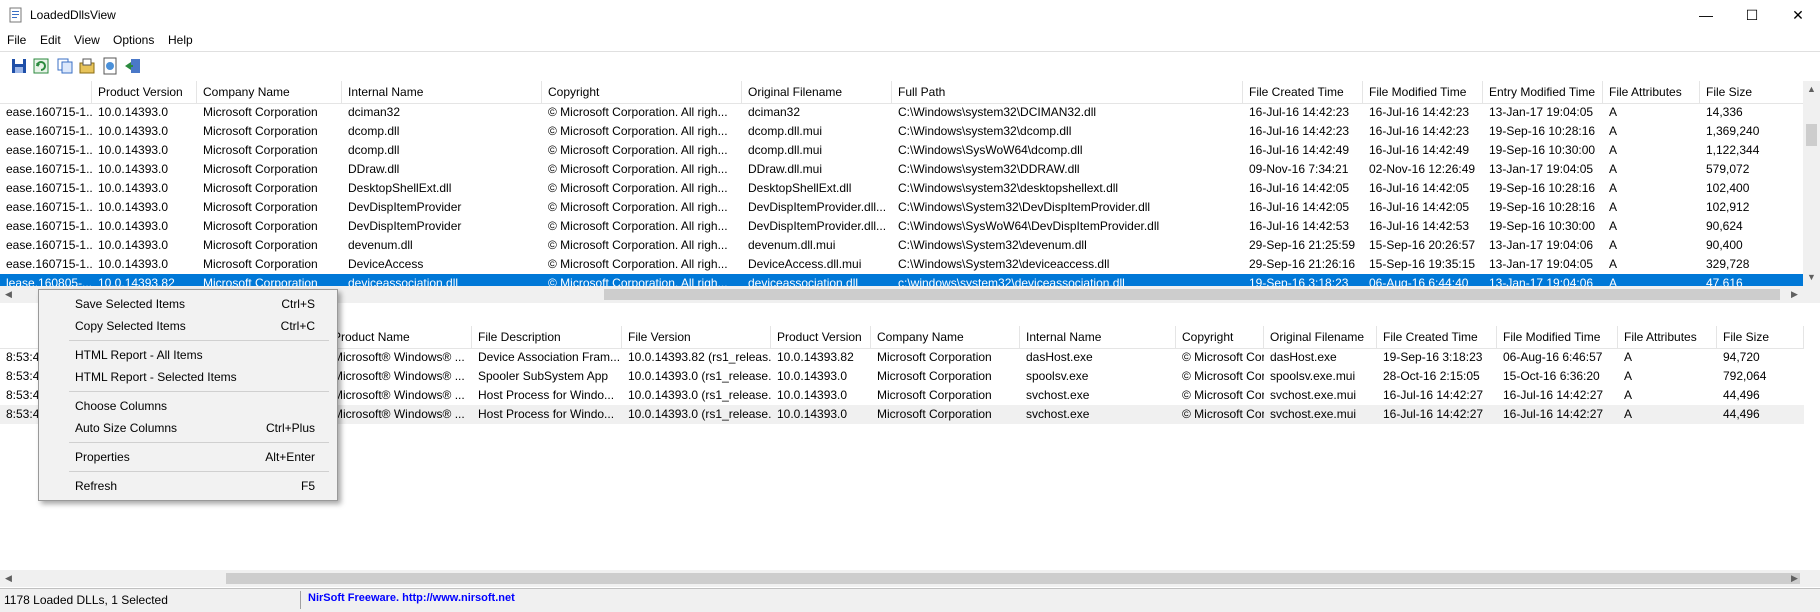  What do you see at coordinates (1811, 277) in the screenshot?
I see `scroll-down-arrow-icon: ▼` at bounding box center [1811, 277].